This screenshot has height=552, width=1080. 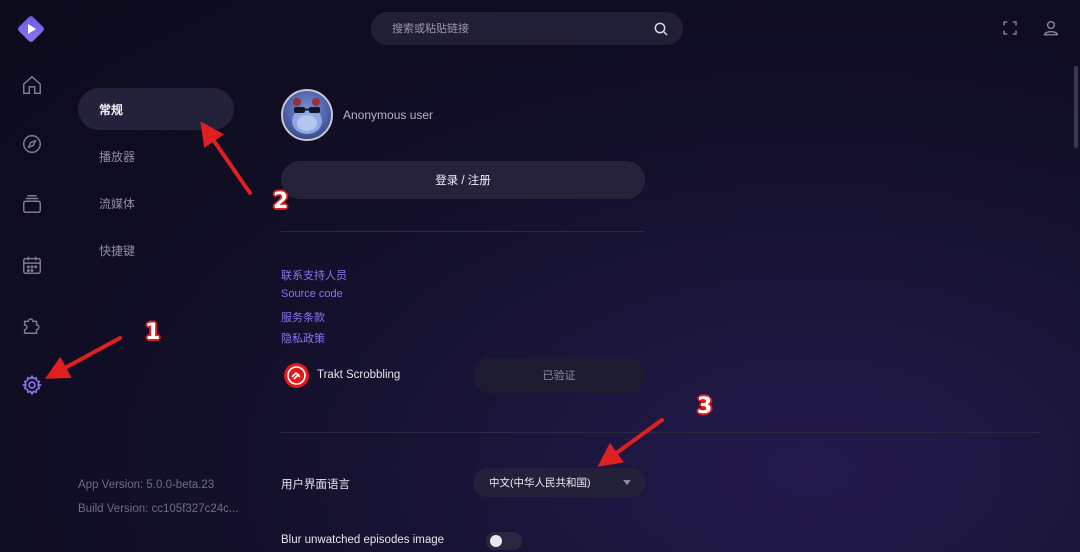 What do you see at coordinates (559, 375) in the screenshot?
I see `trakt-status-button: 已验证` at bounding box center [559, 375].